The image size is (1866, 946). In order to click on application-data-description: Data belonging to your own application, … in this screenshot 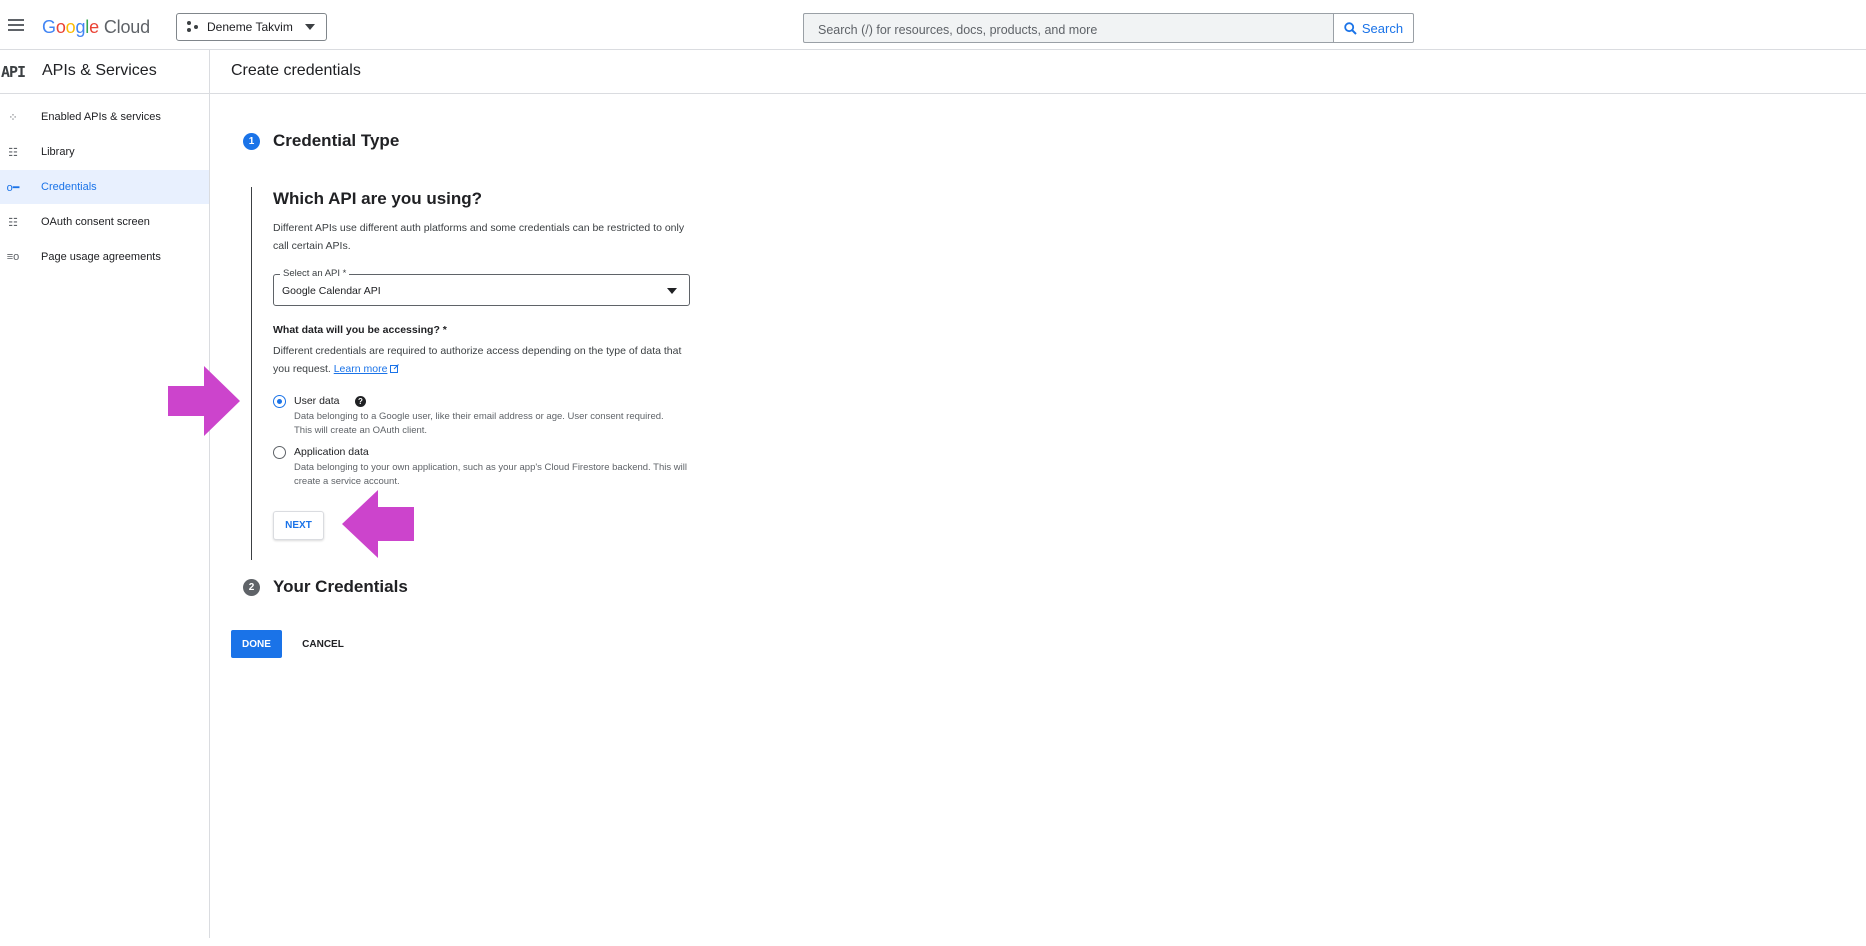, I will do `click(490, 474)`.